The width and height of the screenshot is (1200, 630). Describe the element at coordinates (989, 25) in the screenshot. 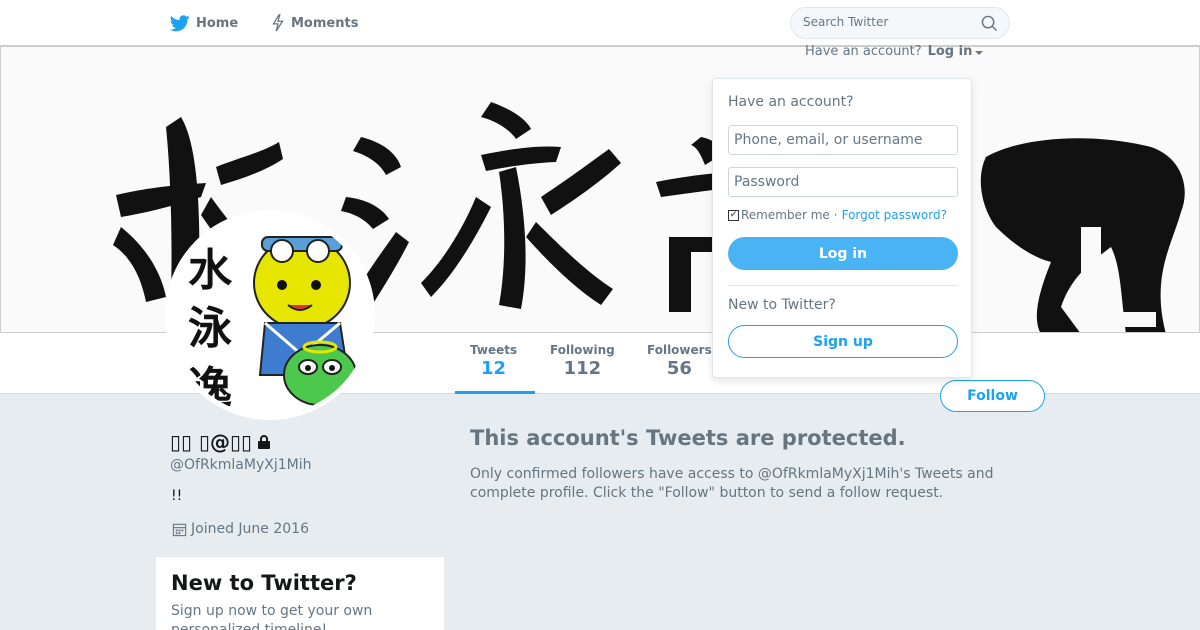

I see `search-icon` at that location.